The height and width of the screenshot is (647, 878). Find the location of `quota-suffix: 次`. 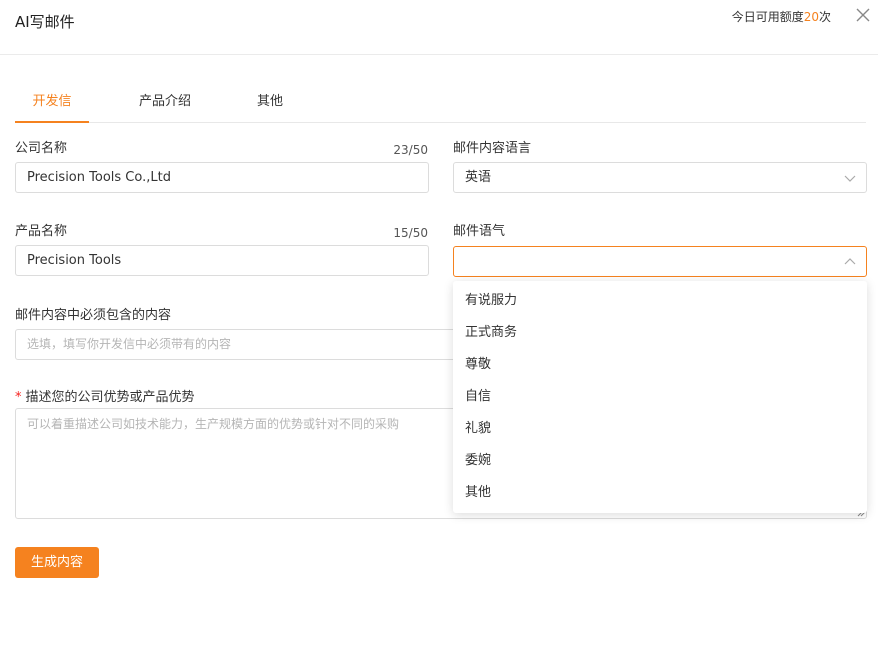

quota-suffix: 次 is located at coordinates (824, 17).